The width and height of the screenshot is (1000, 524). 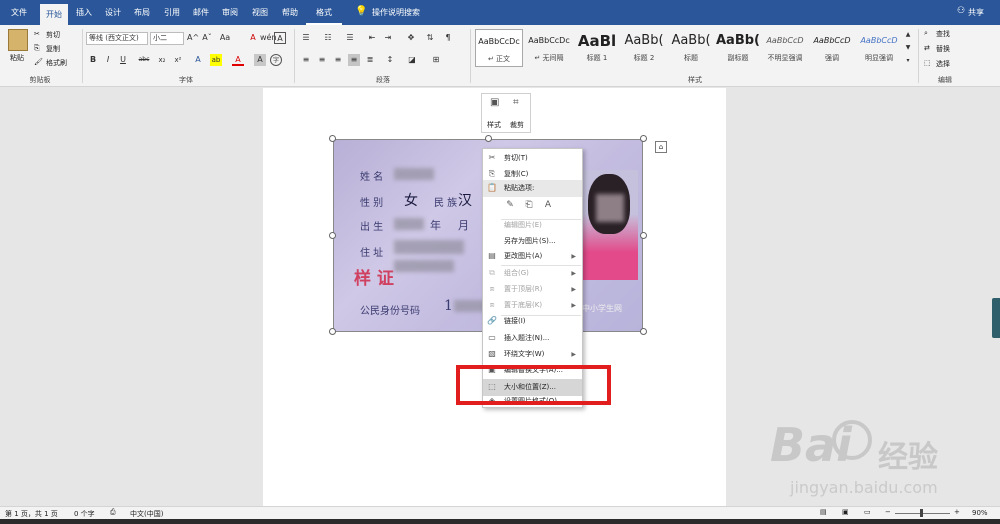 What do you see at coordinates (198, 60) in the screenshot?
I see `text-effects-icon: A` at bounding box center [198, 60].